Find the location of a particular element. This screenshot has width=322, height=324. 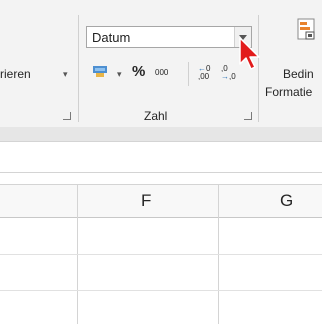

comma-style-button: 000 is located at coordinates (161, 72).